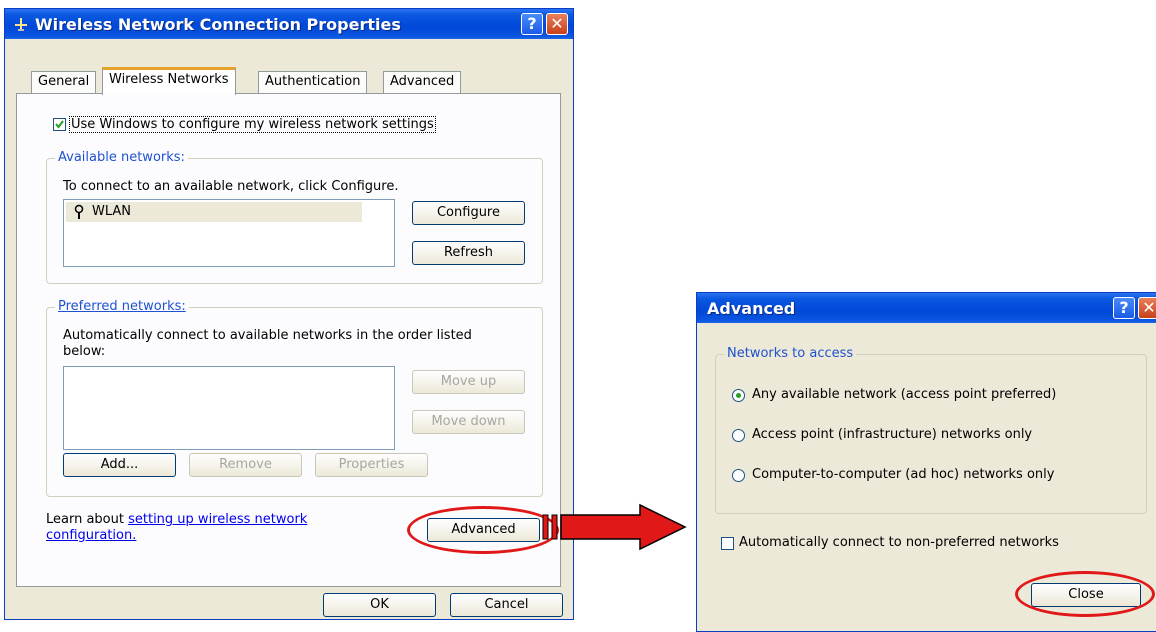 This screenshot has width=1156, height=632. I want to click on learn-about-prefix: Learn about, so click(87, 519).